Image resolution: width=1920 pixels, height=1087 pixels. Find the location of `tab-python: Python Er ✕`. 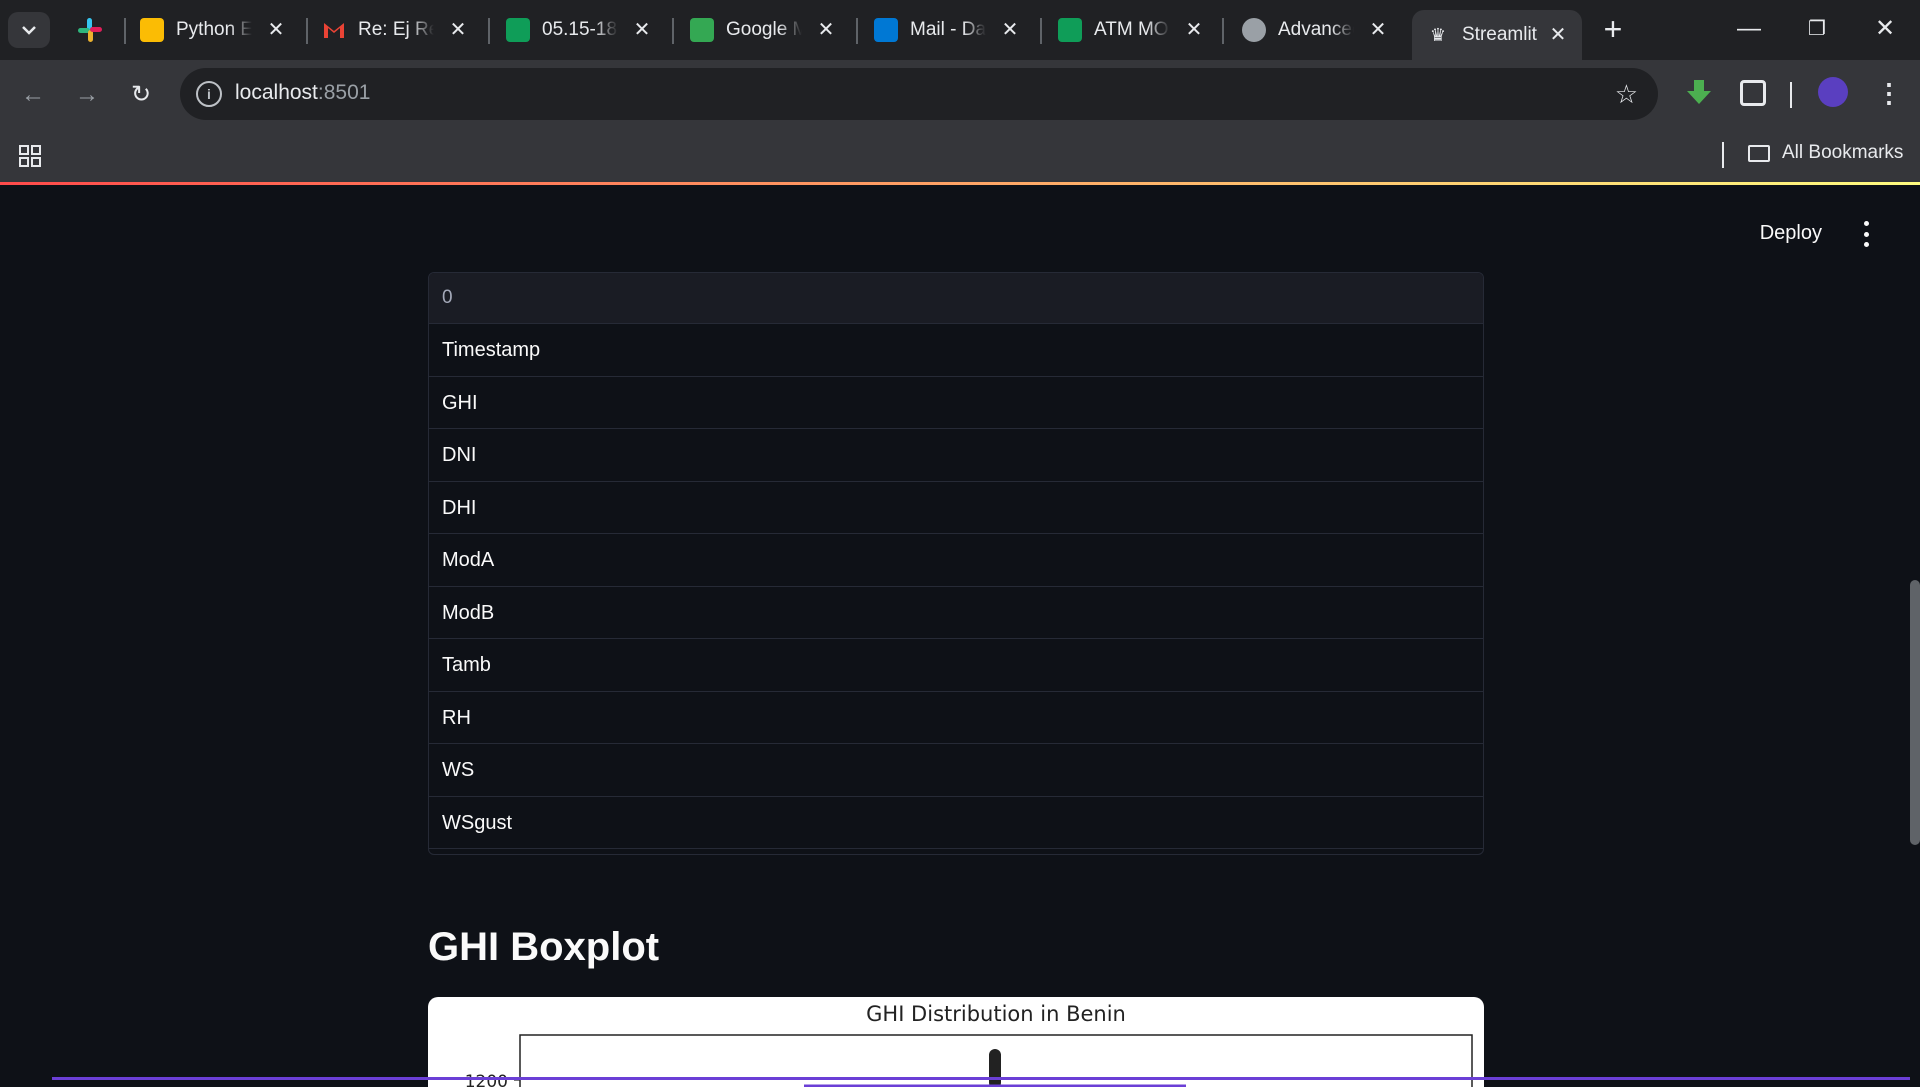

tab-python: Python Er ✕ is located at coordinates (214, 30).